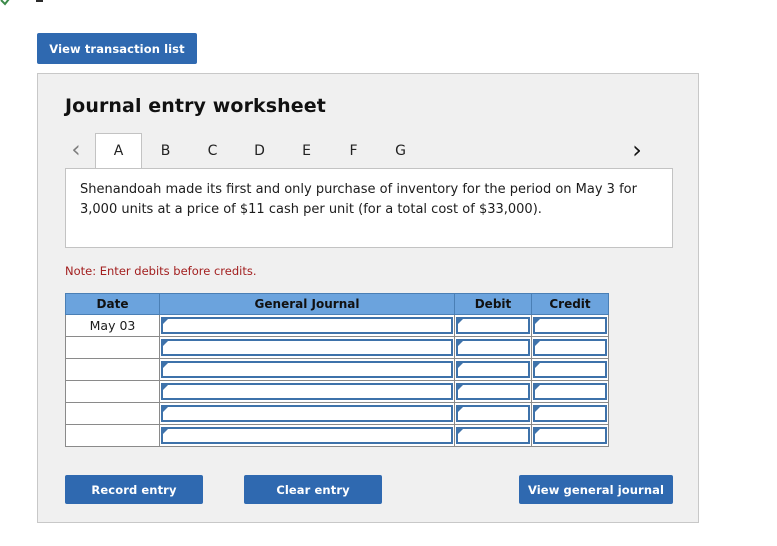 The width and height of the screenshot is (777, 546). I want to click on record-entry-button: Record entry, so click(134, 489).